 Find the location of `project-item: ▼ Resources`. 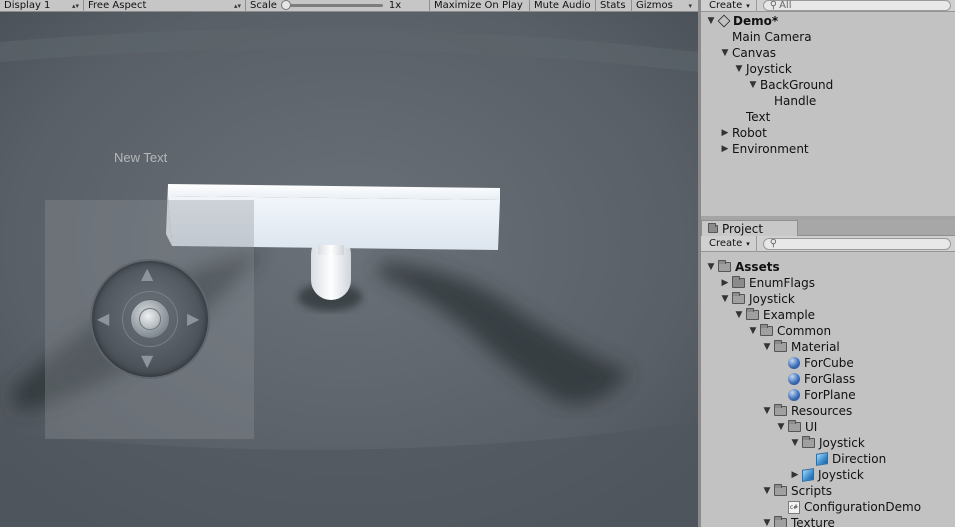

project-item: ▼ Resources is located at coordinates (807, 411).